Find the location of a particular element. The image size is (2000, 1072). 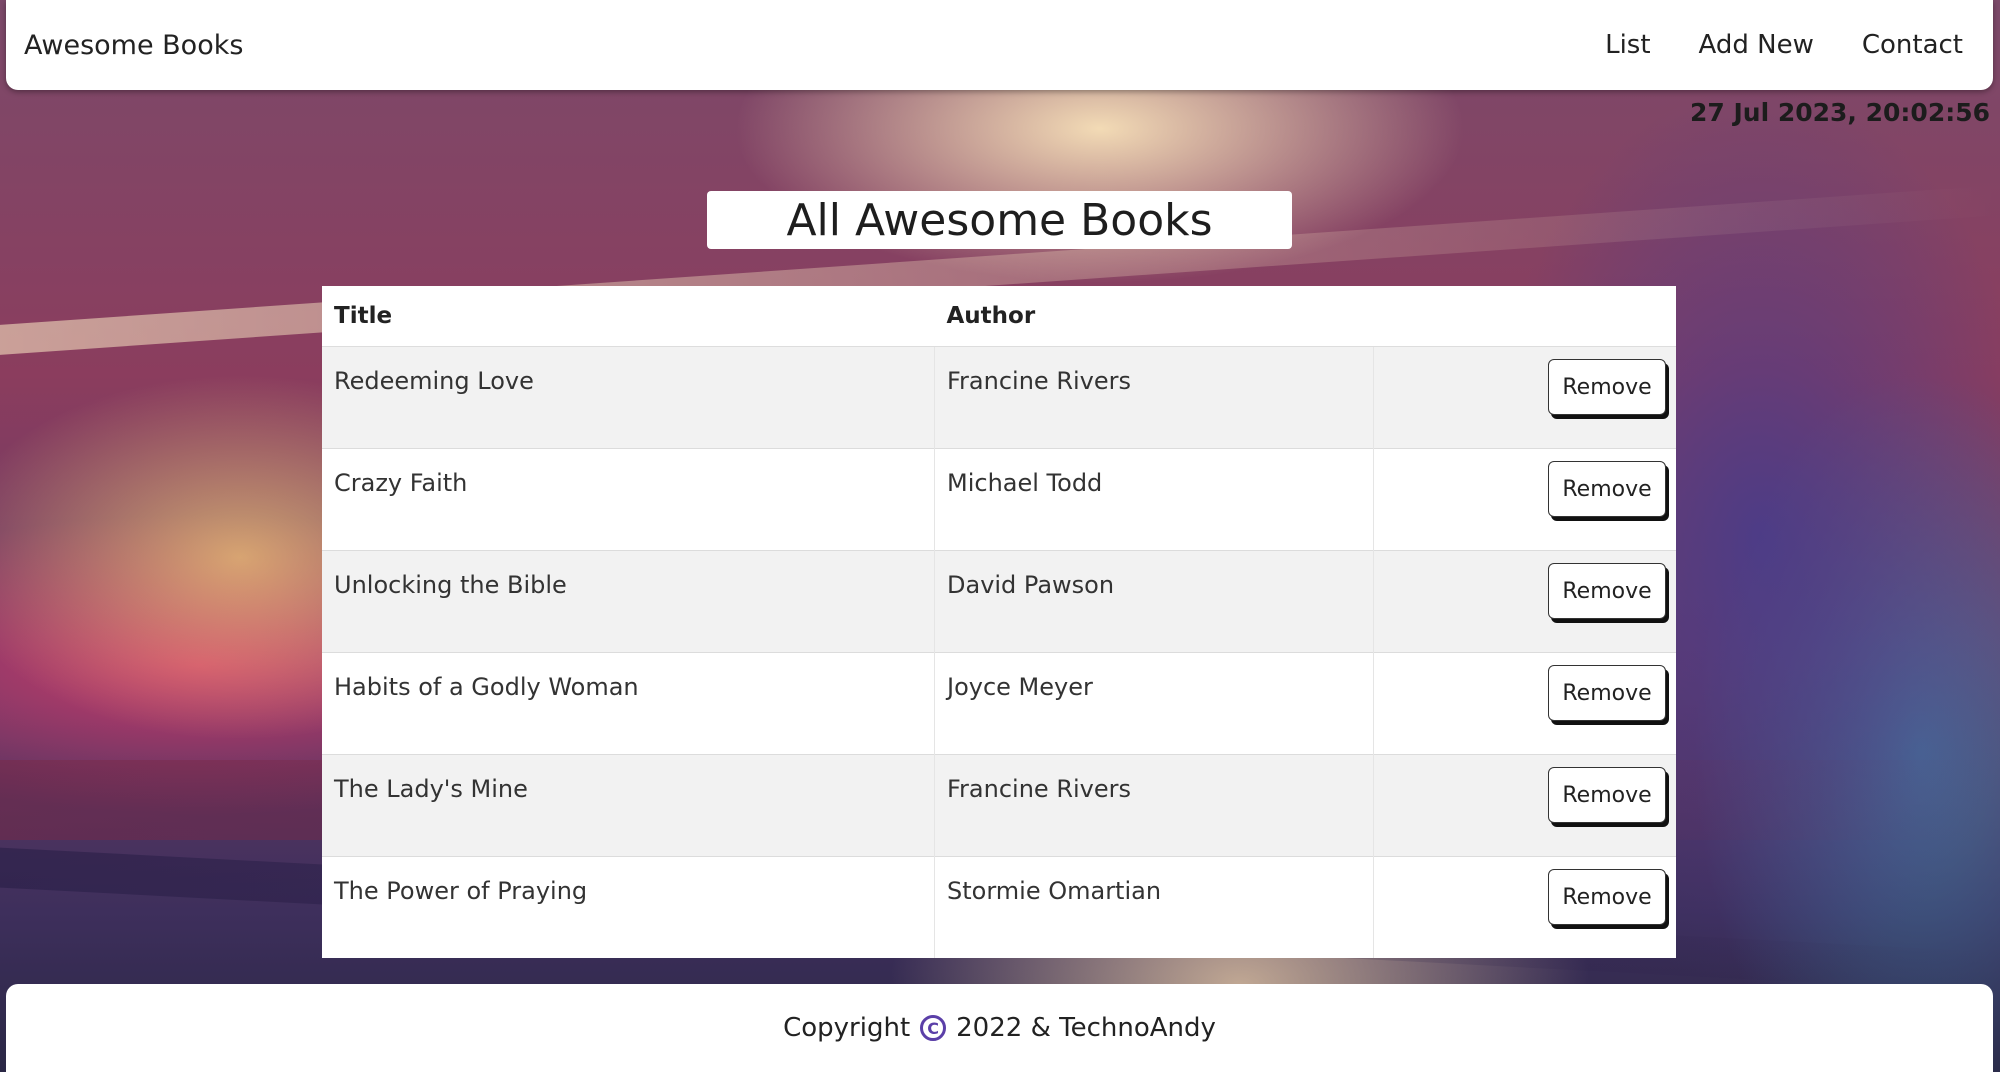

table-header-row: Title Author is located at coordinates (999, 316).